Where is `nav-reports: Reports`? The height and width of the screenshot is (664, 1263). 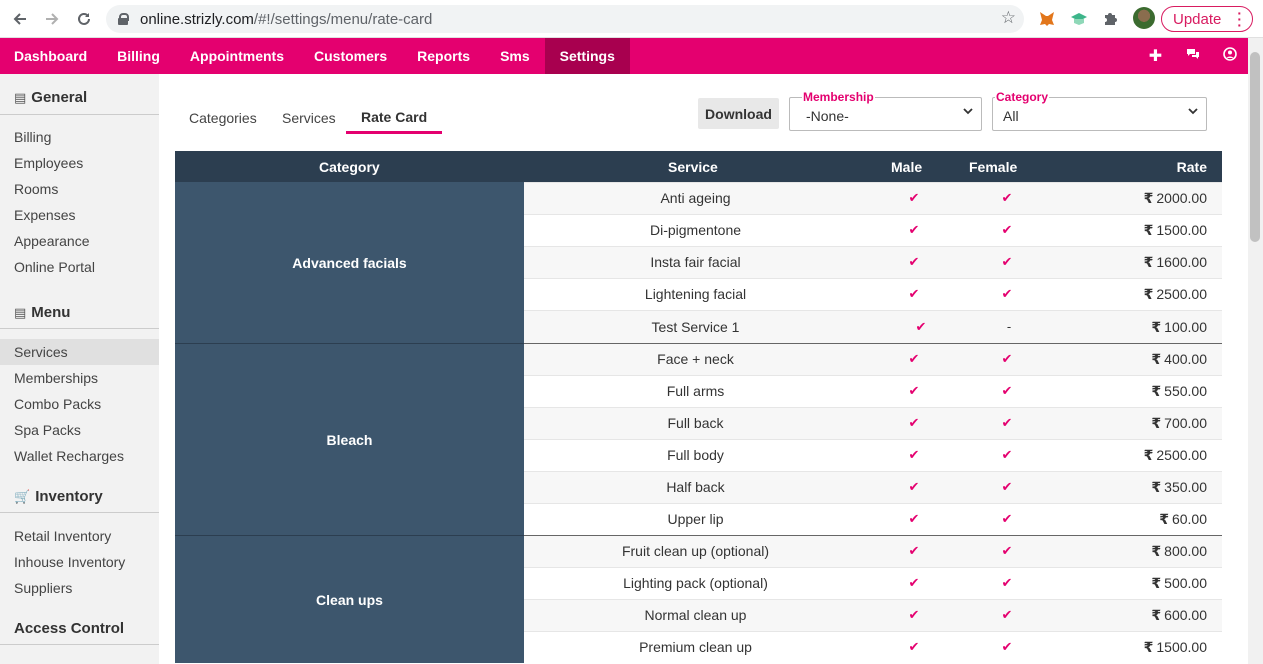 nav-reports: Reports is located at coordinates (443, 56).